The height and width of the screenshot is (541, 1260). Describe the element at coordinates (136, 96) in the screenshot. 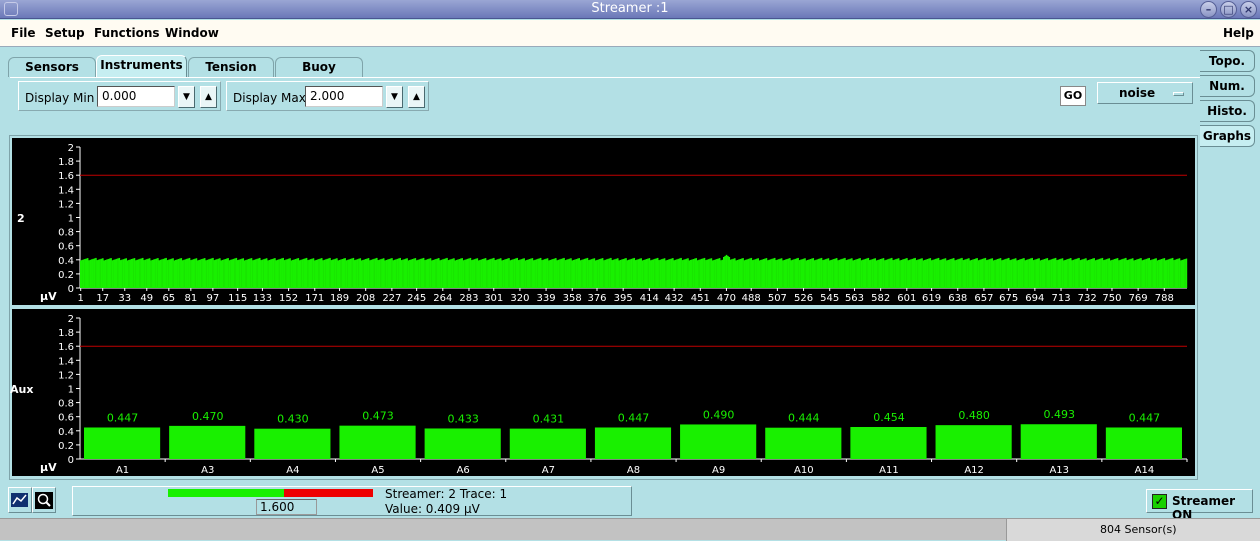

I see `display-min-input: 0.000` at that location.